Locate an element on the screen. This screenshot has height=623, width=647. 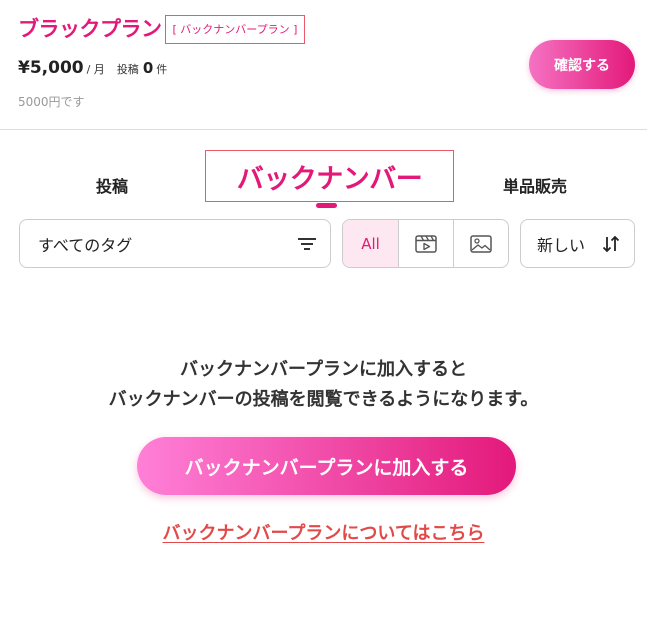
tab-posts: 投稿 is located at coordinates (112, 185).